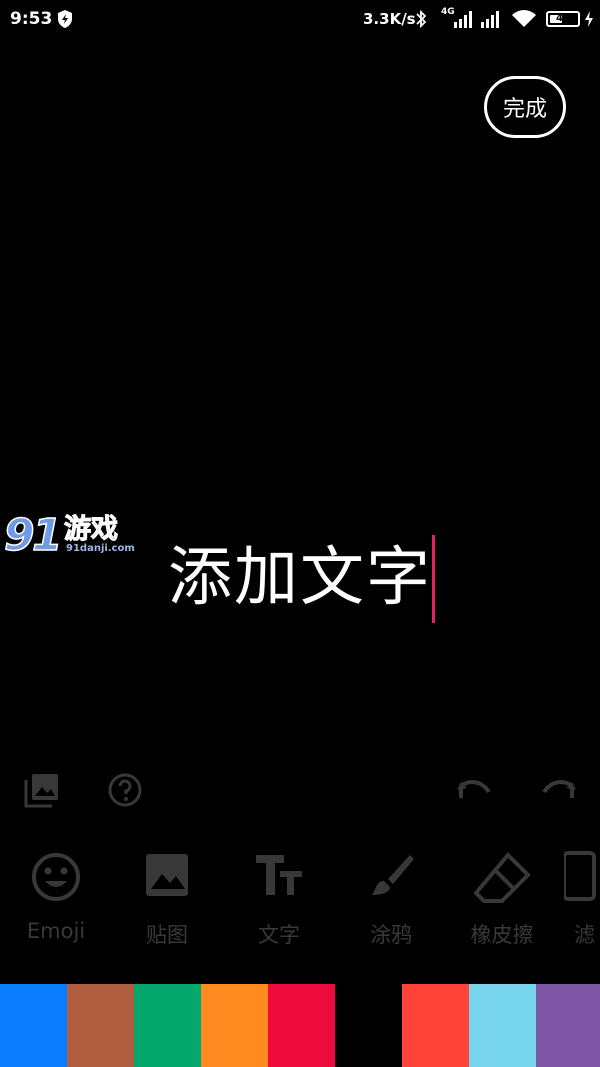 This screenshot has width=600, height=1067. I want to click on signal-icon, so click(463, 19).